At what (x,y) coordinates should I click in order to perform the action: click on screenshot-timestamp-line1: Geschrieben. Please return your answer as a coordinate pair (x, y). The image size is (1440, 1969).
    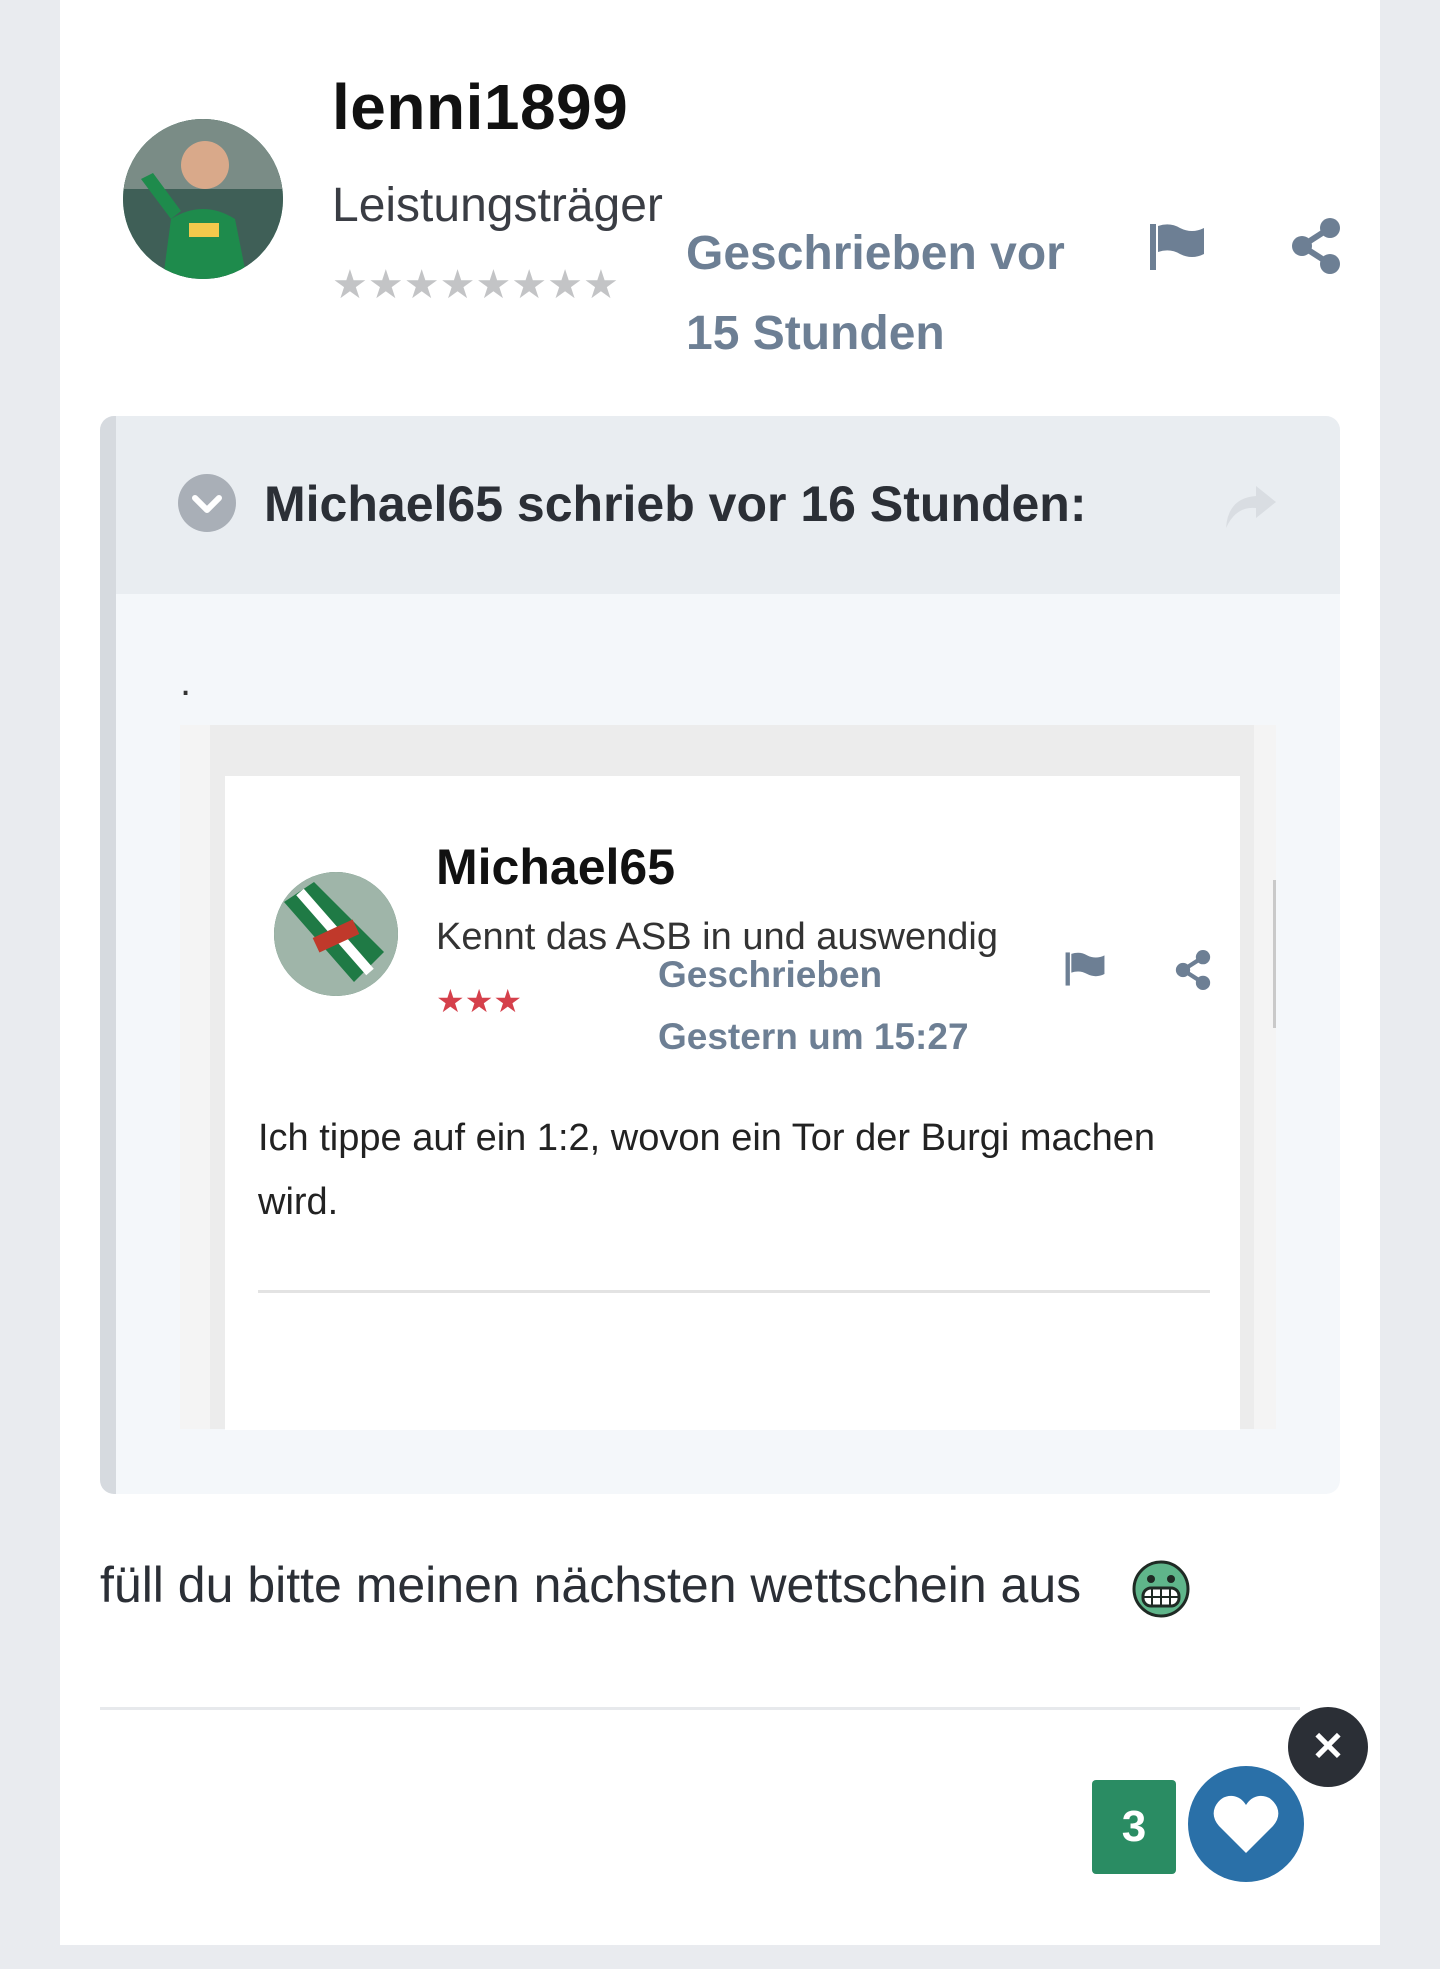
    Looking at the image, I should click on (770, 974).